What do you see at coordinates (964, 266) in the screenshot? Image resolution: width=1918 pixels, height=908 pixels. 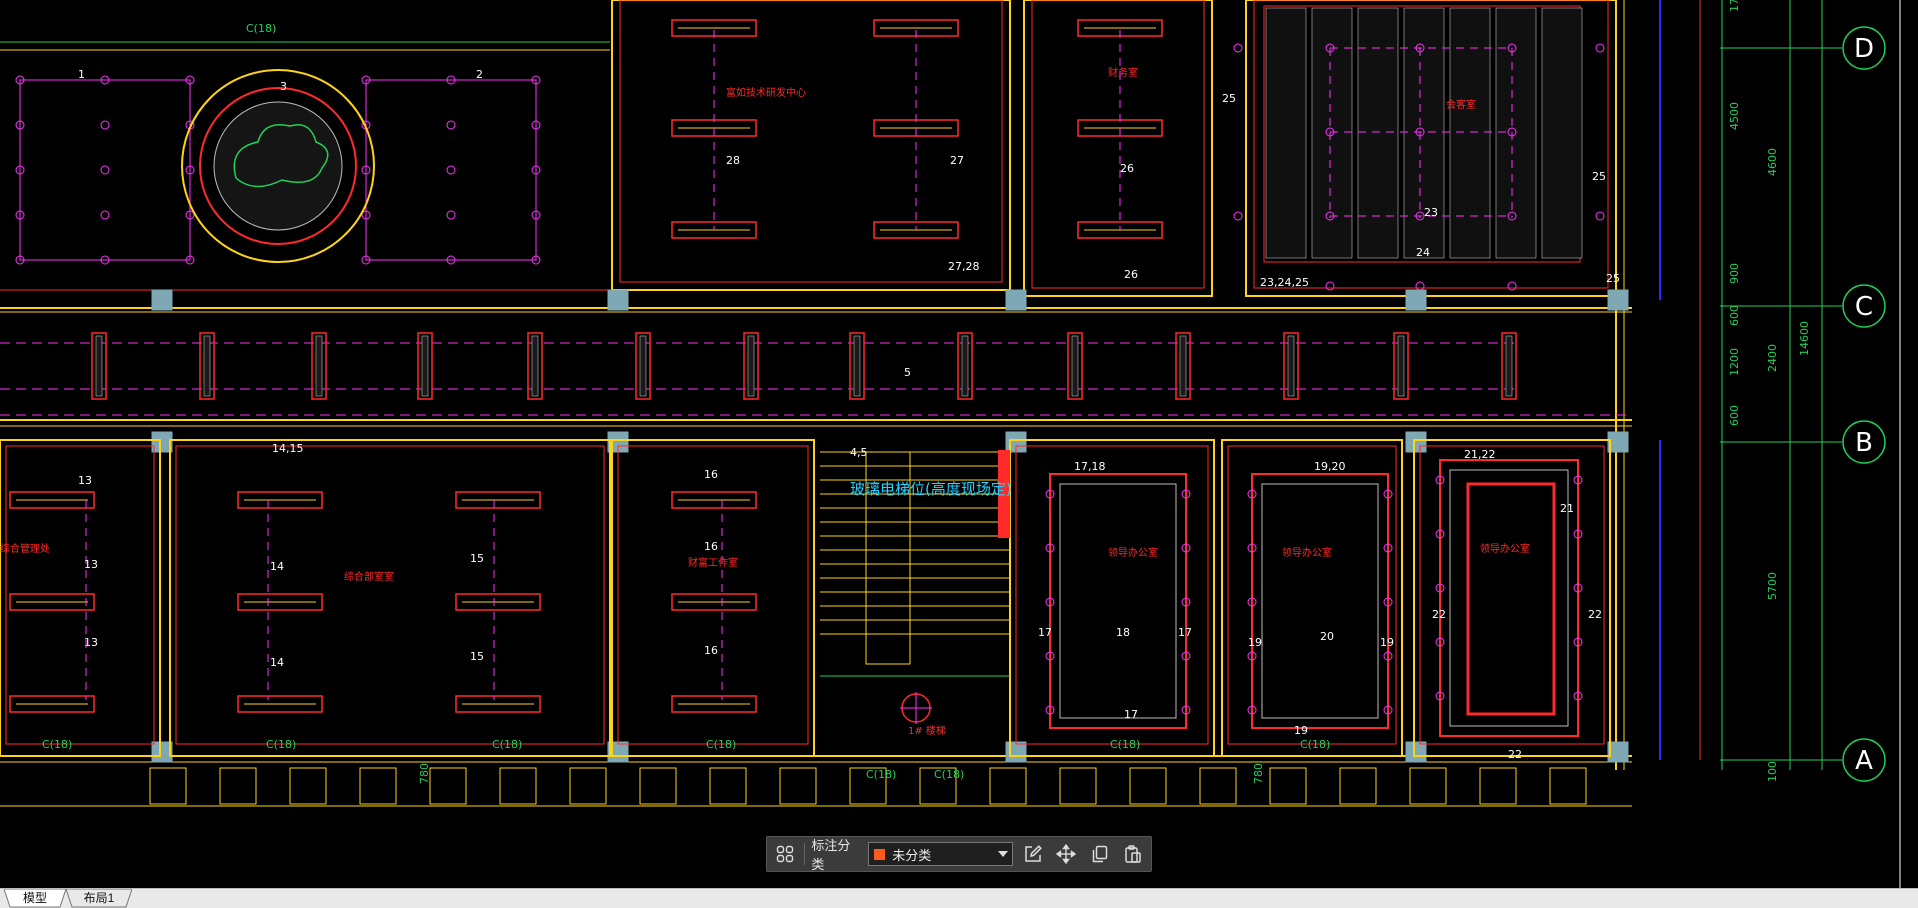 I see `annotation-tag: 27,28` at bounding box center [964, 266].